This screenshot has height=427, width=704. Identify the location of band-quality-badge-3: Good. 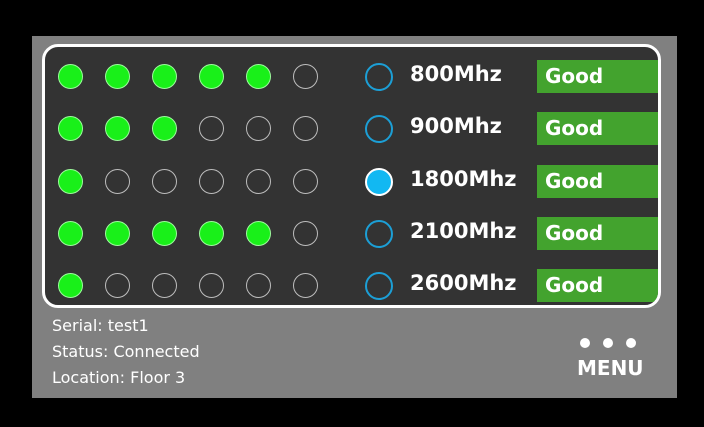
(597, 233).